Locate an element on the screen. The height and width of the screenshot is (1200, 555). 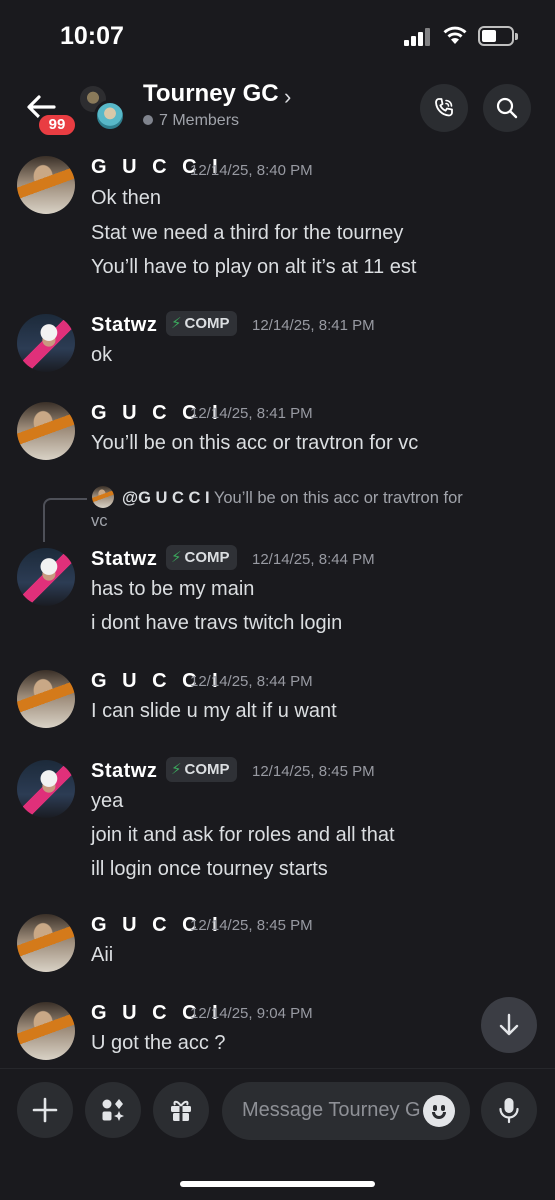
add-attachment-button is located at coordinates (45, 1110).